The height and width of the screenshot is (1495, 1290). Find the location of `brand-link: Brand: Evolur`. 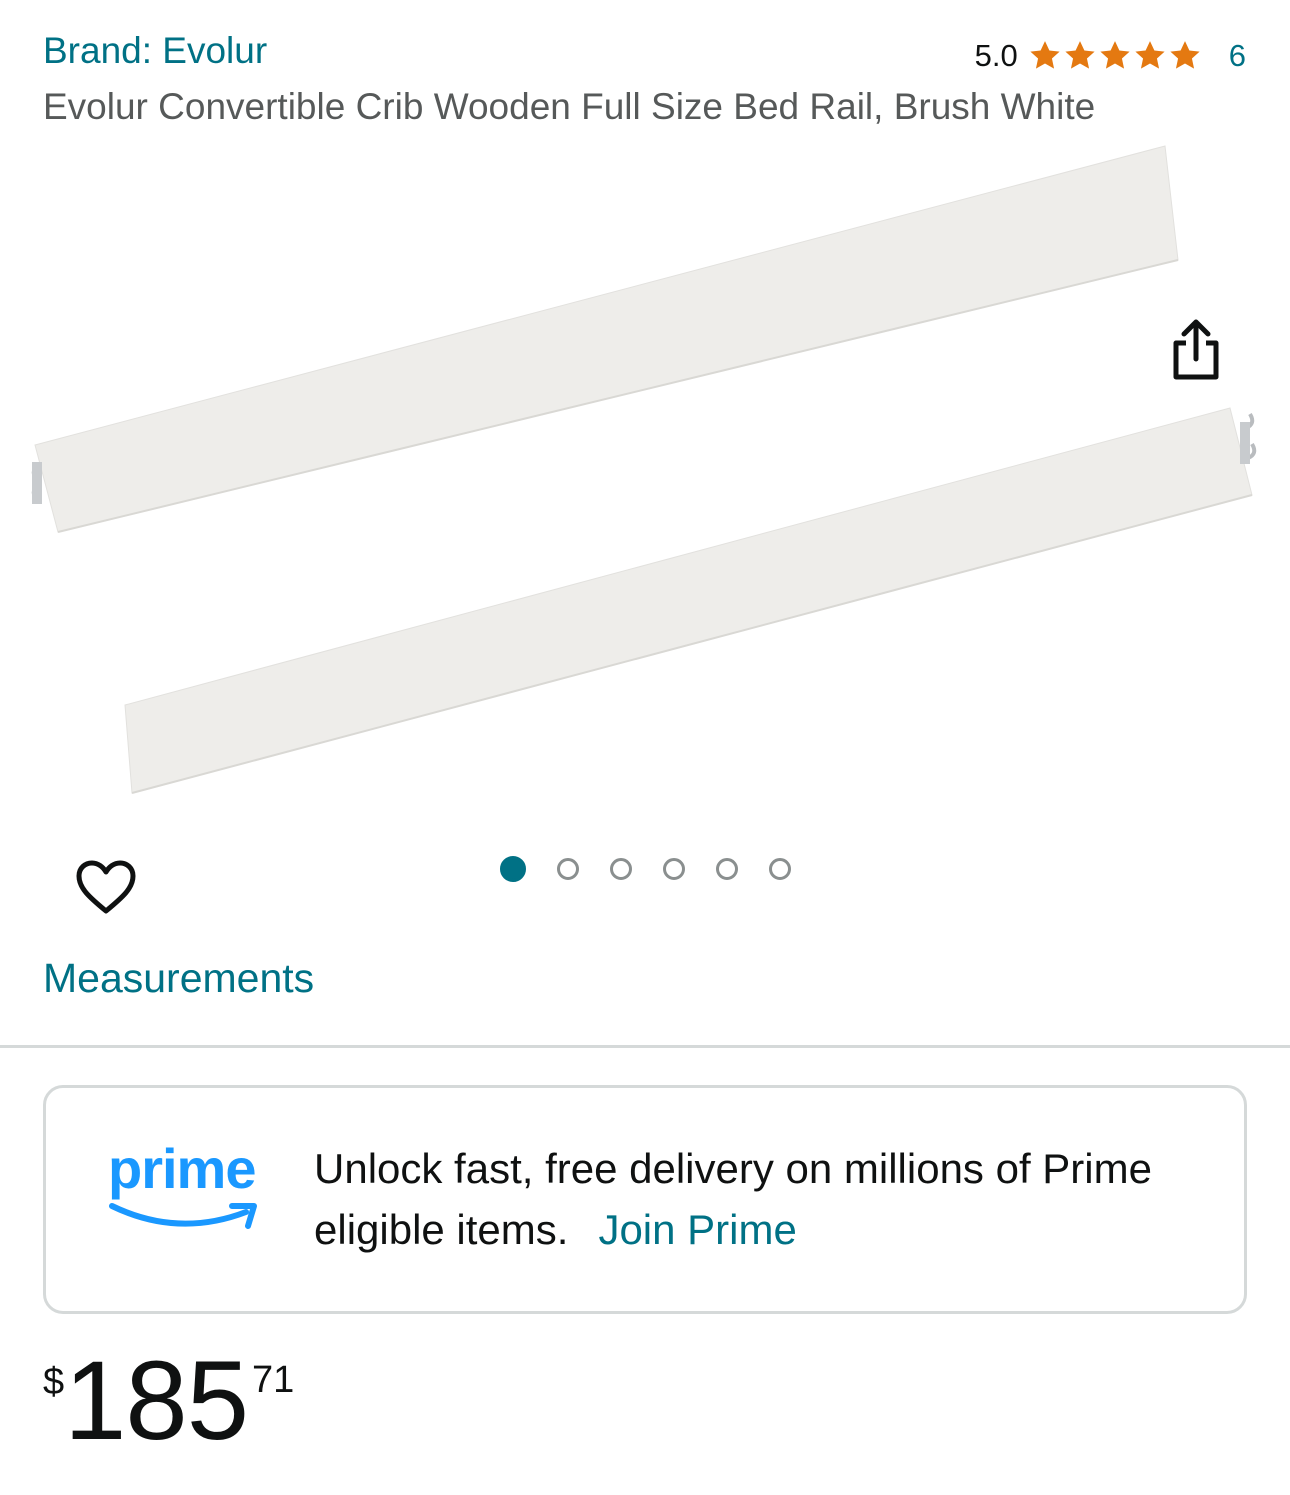

brand-link: Brand: Evolur is located at coordinates (155, 51).